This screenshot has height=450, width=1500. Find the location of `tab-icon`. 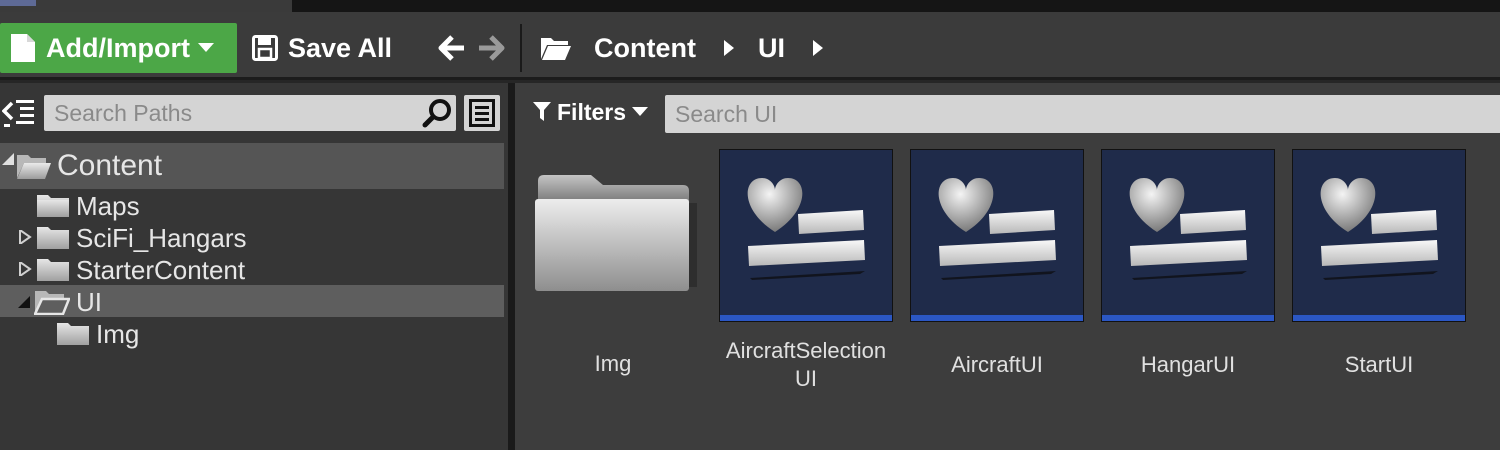

tab-icon is located at coordinates (18, 3).